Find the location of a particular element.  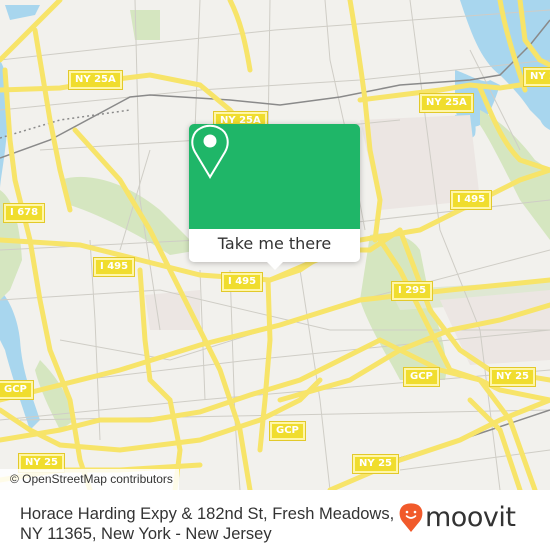

location-pin-icon is located at coordinates (210, 151).